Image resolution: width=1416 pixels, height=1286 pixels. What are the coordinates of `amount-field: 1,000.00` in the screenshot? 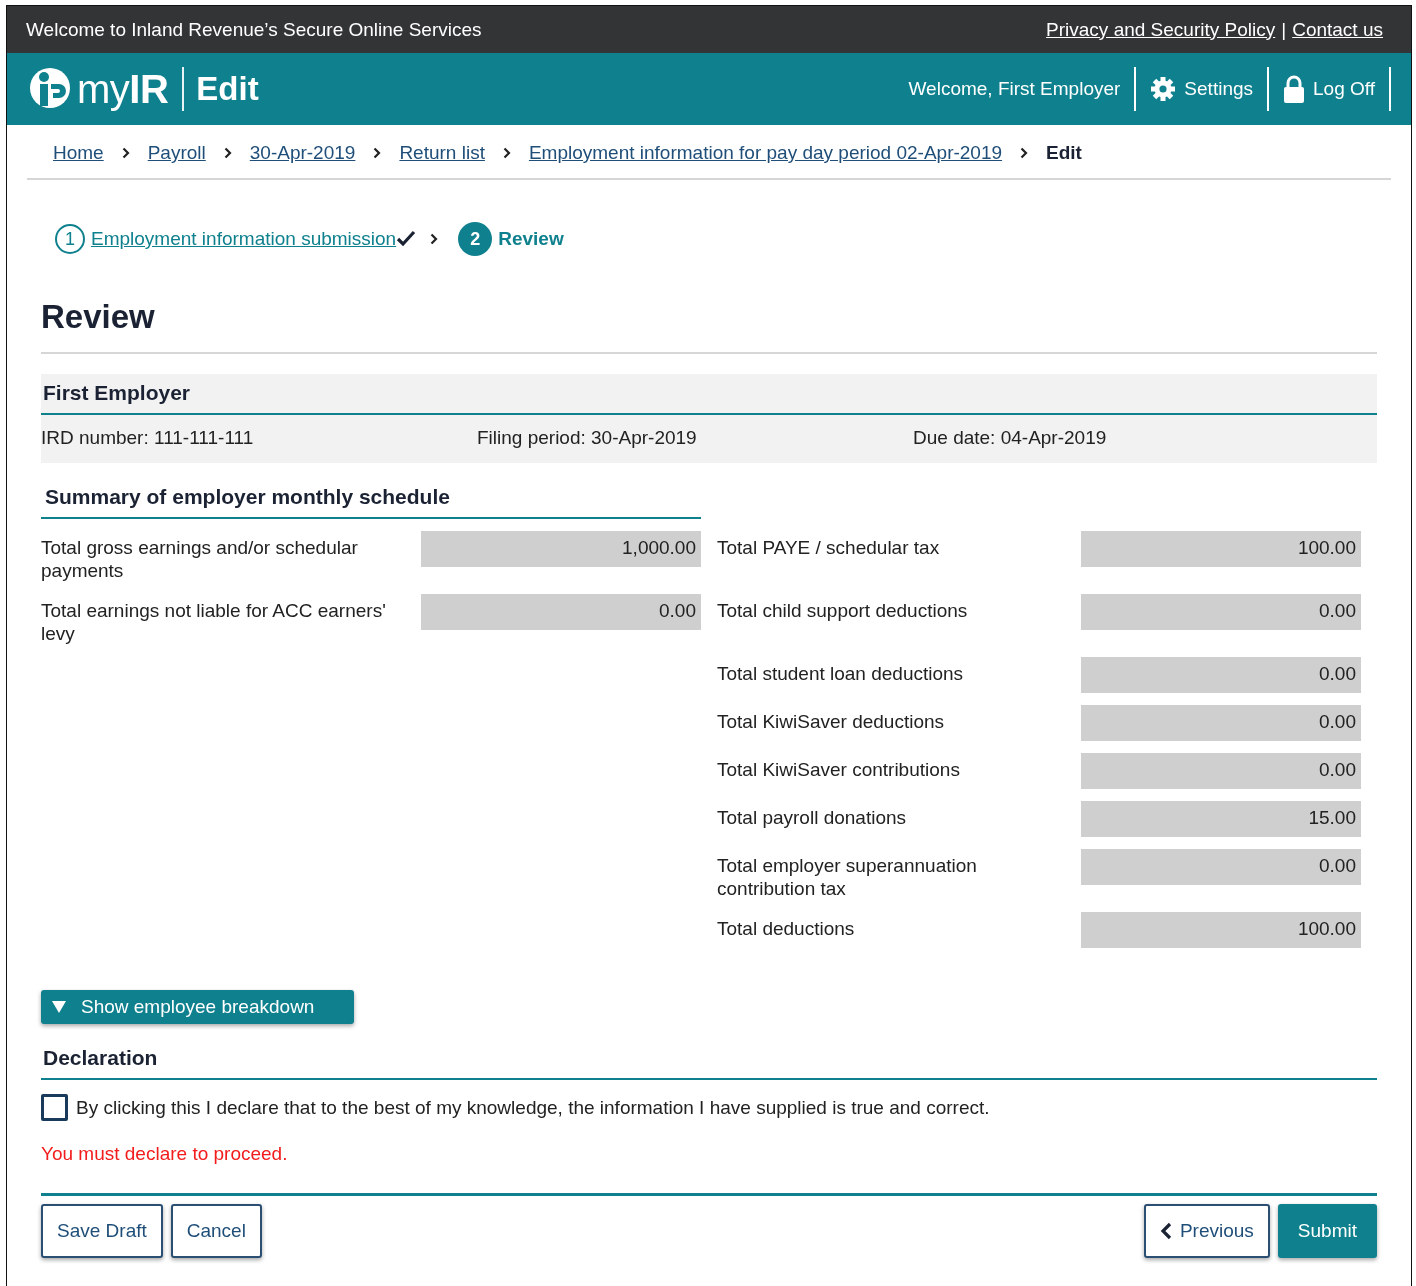 It's located at (561, 549).